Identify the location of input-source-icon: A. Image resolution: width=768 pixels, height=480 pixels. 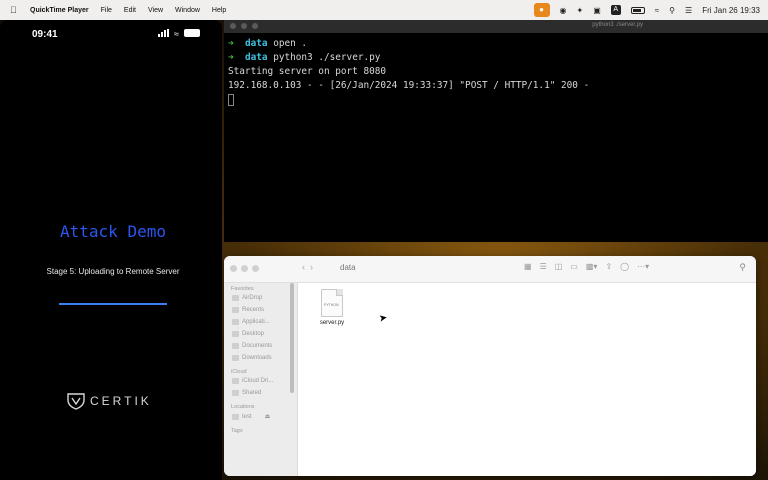
(615, 10).